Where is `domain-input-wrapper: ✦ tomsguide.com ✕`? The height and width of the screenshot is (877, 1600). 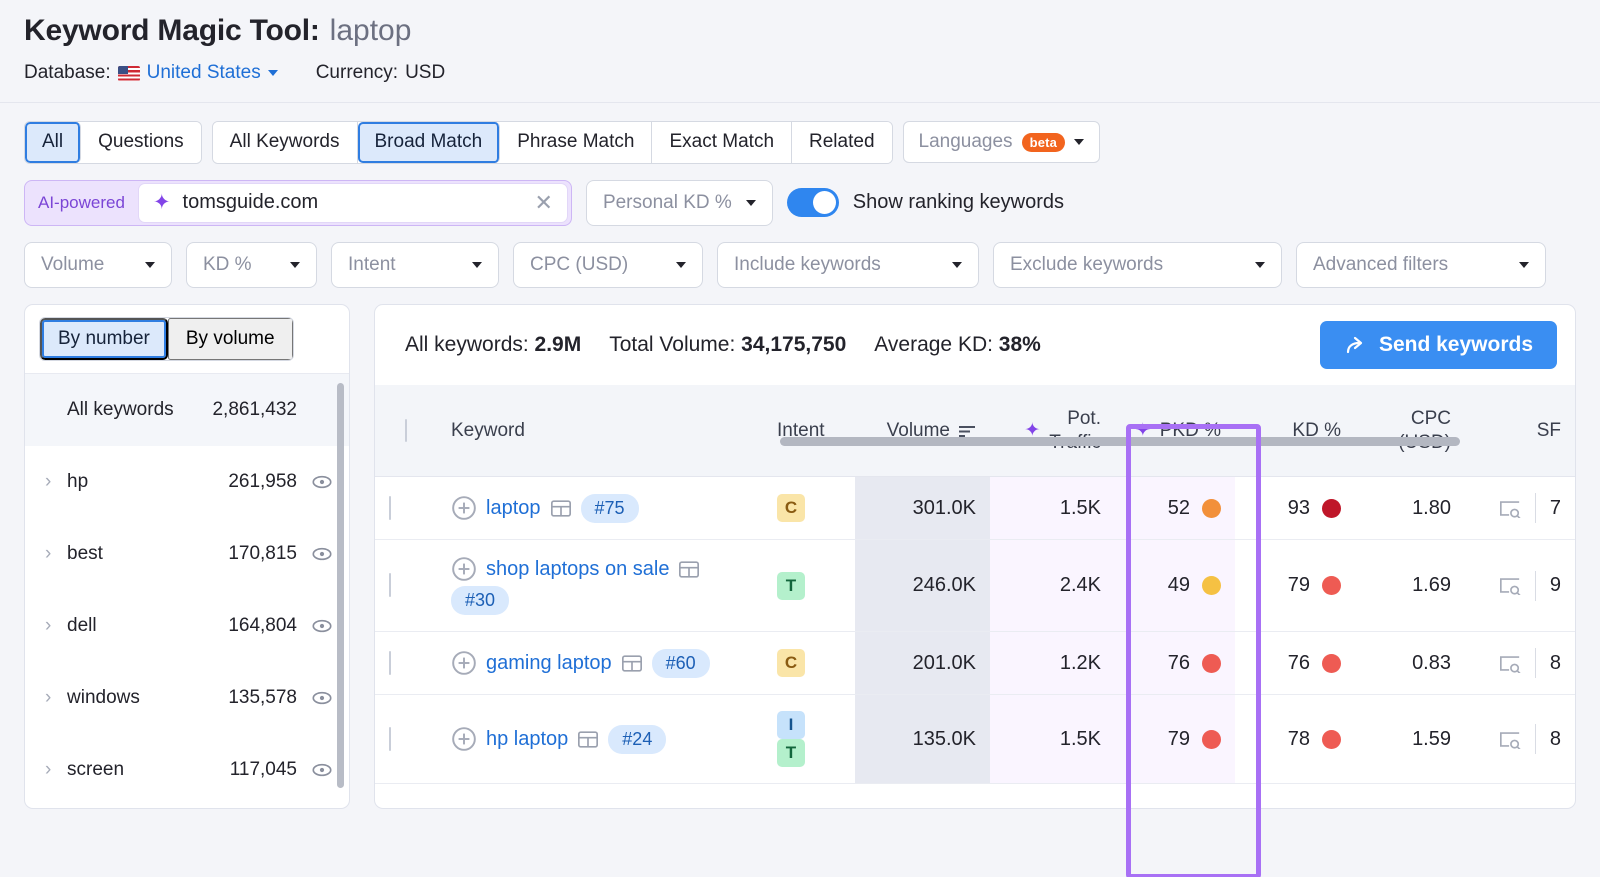 domain-input-wrapper: ✦ tomsguide.com ✕ is located at coordinates (352, 202).